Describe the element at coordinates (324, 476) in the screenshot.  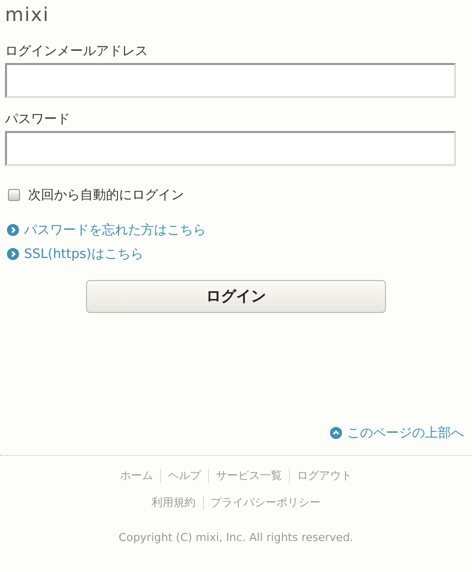
I see `footer-link: ログアウト` at that location.